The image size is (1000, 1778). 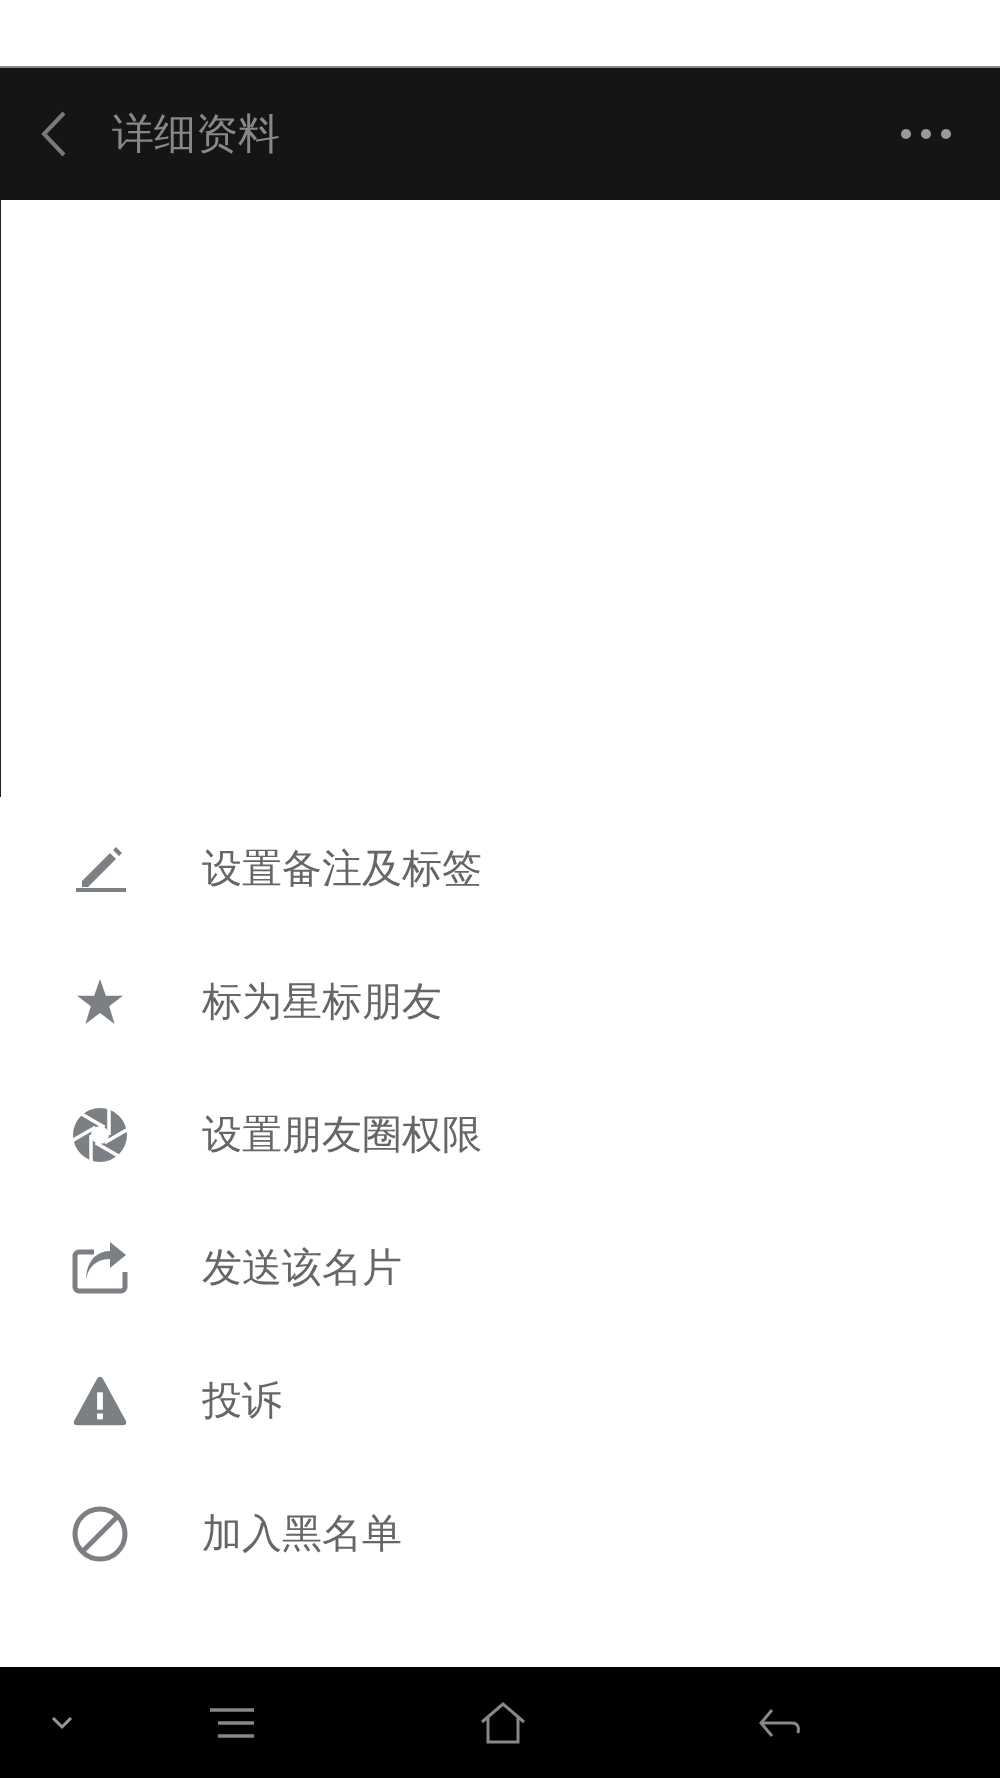 What do you see at coordinates (100, 868) in the screenshot?
I see `pencil-icon` at bounding box center [100, 868].